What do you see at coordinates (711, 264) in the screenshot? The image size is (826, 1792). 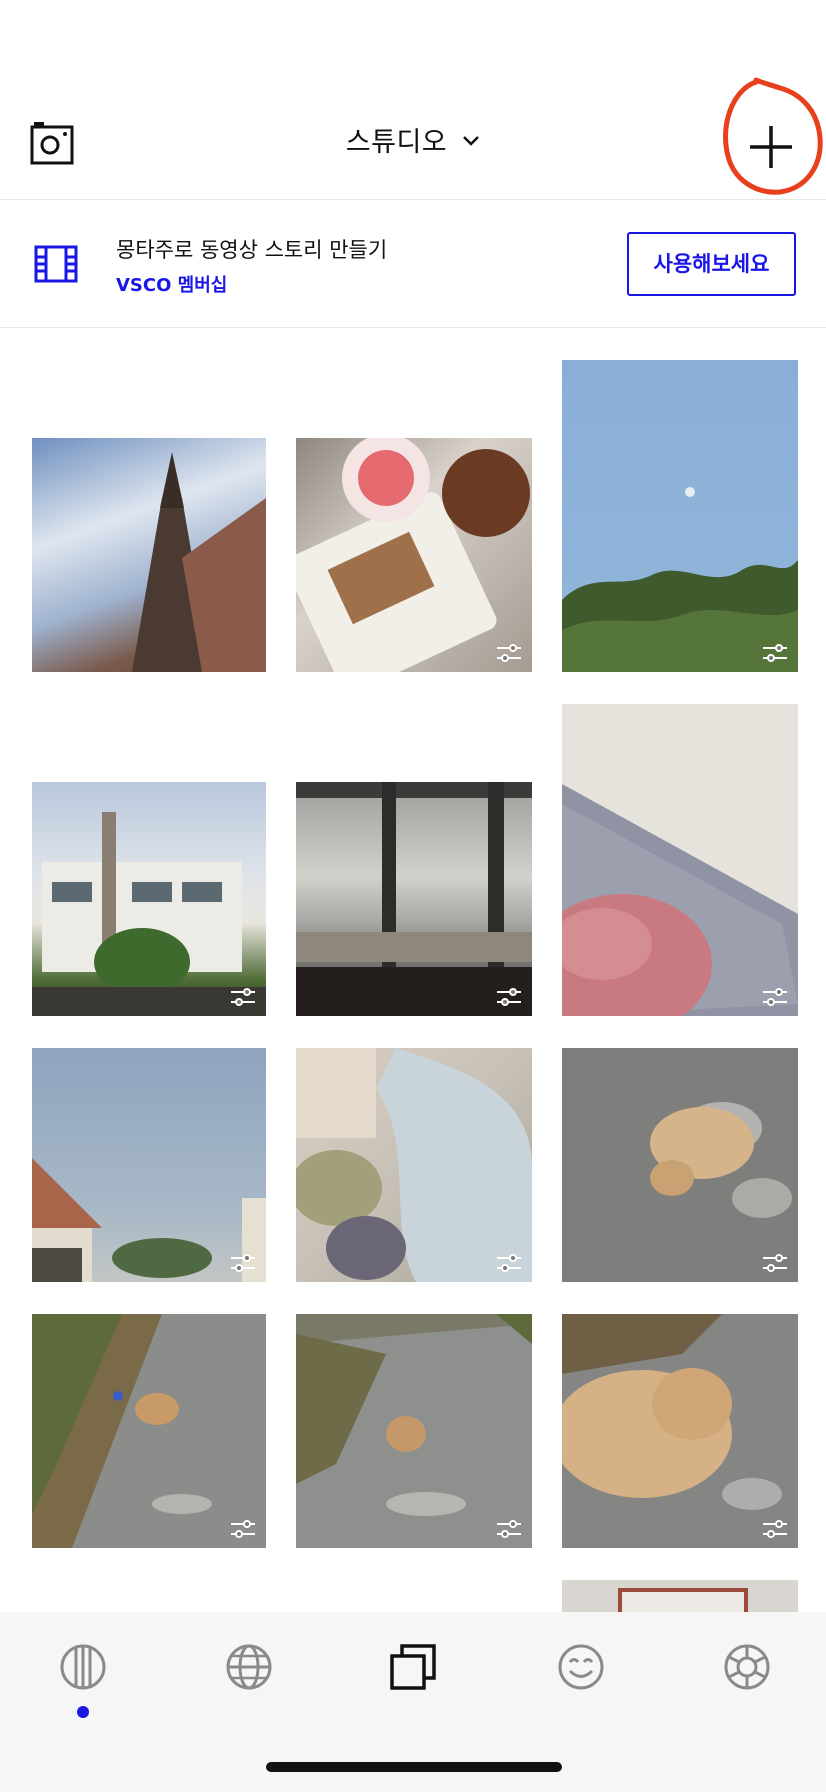 I see `try-it-button: 사용해보세요` at bounding box center [711, 264].